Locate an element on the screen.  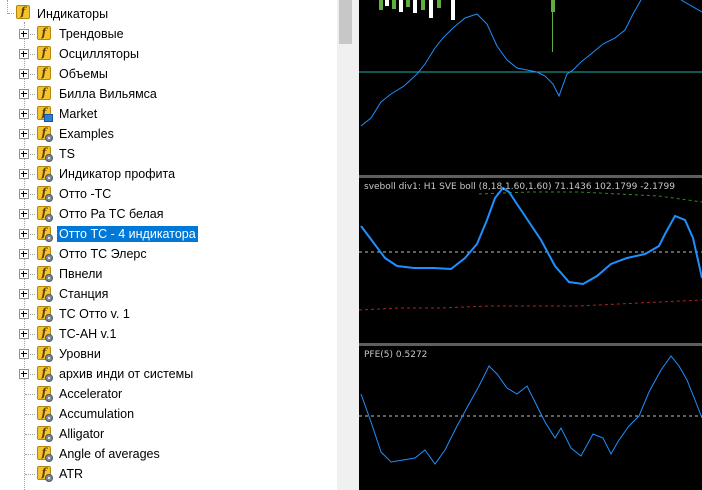
tree-item-label: Accelerator is located at coordinates (91, 394).